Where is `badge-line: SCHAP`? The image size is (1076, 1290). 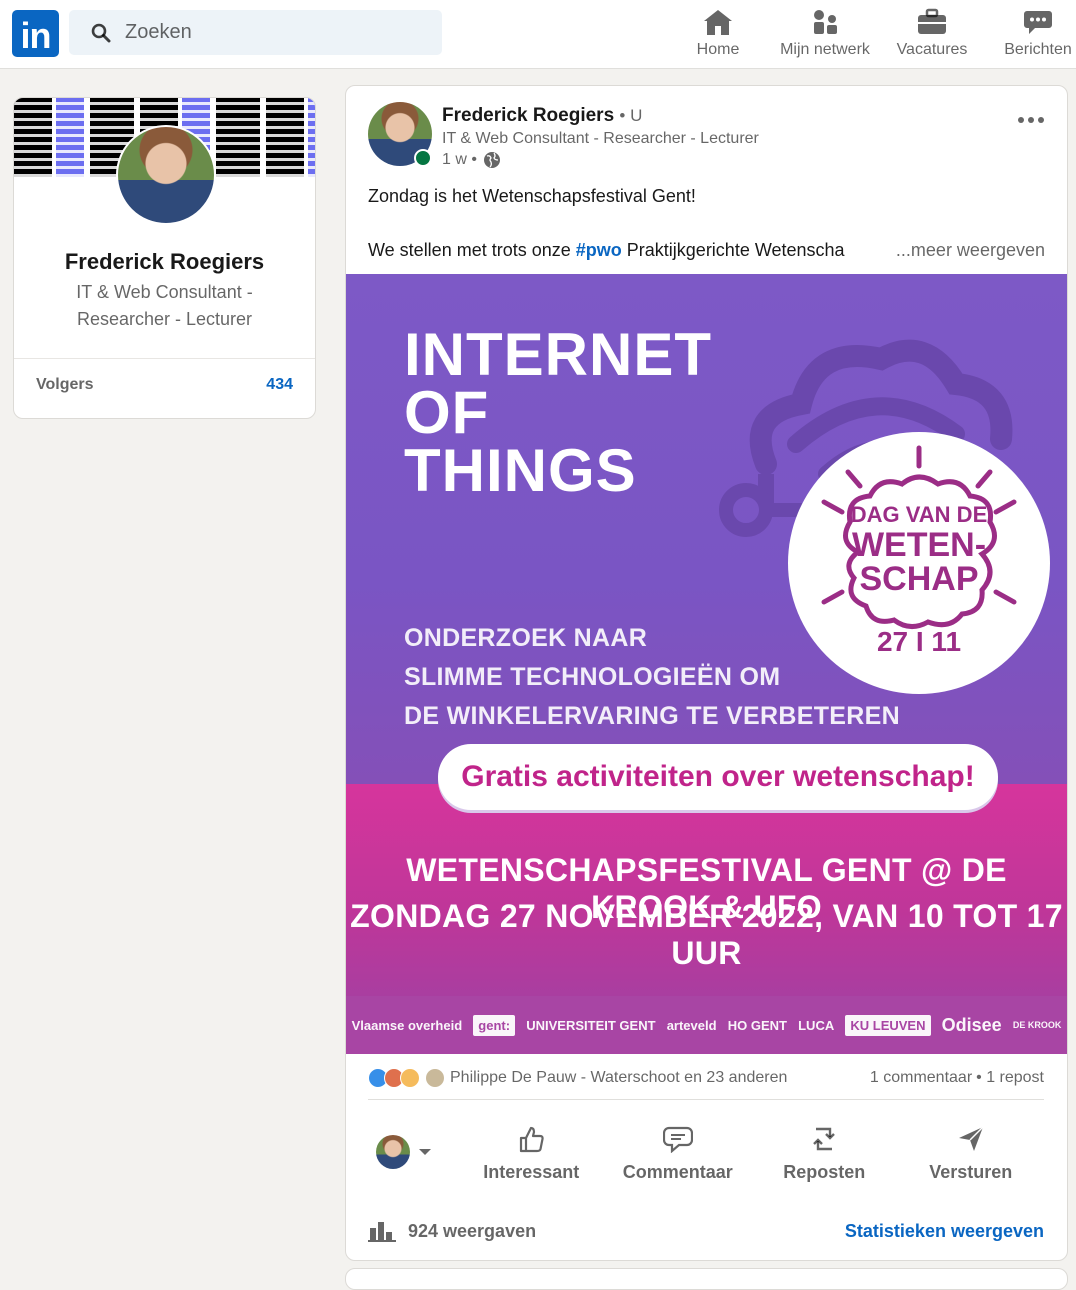 badge-line: SCHAP is located at coordinates (919, 579).